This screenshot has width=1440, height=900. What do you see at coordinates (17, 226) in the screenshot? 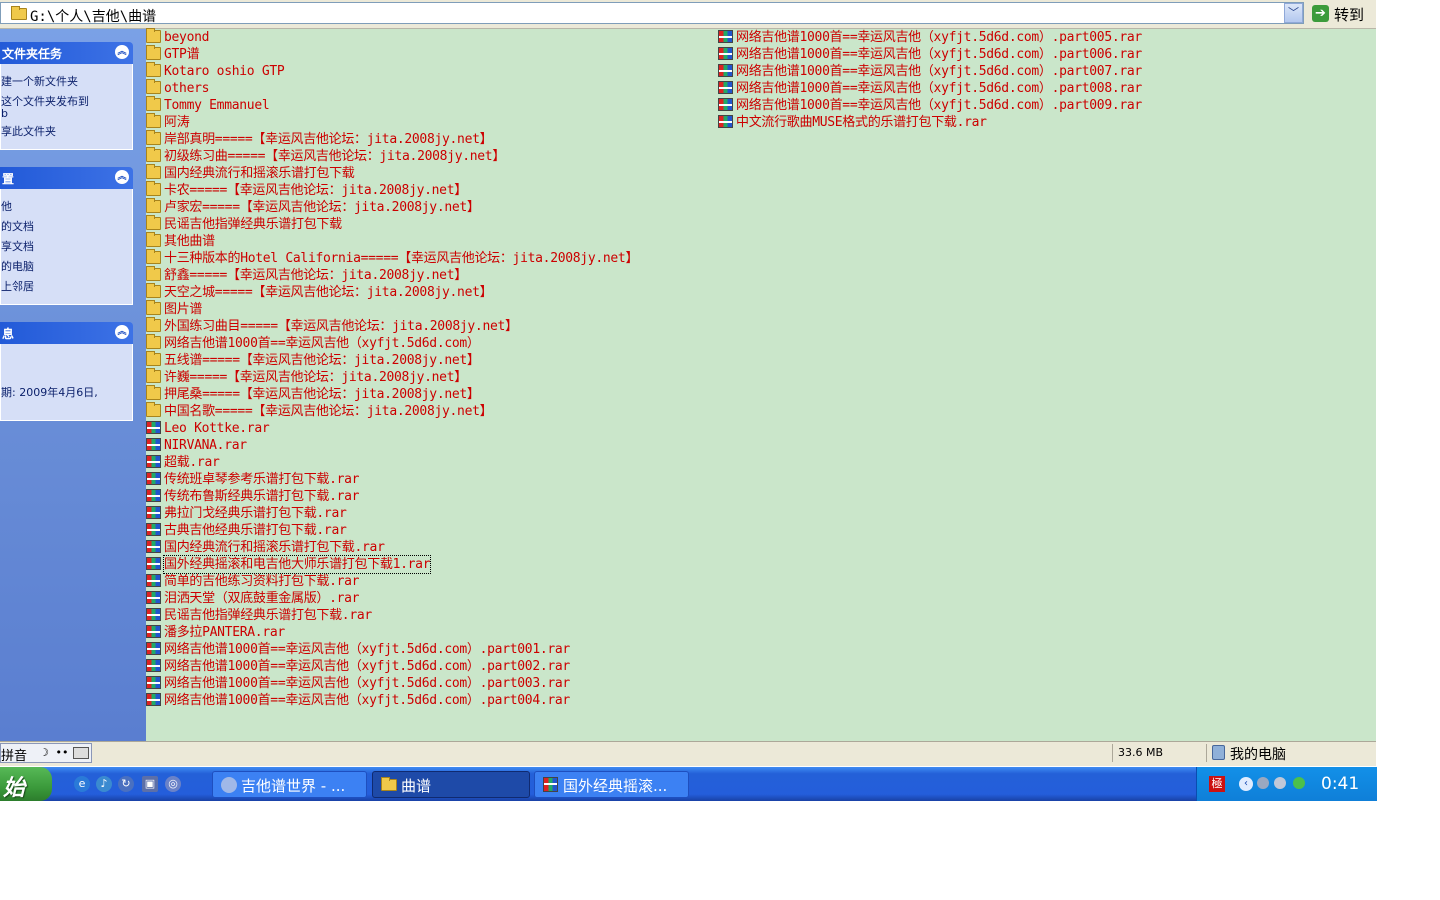
I see `place-link-my-documents: 的文档` at bounding box center [17, 226].